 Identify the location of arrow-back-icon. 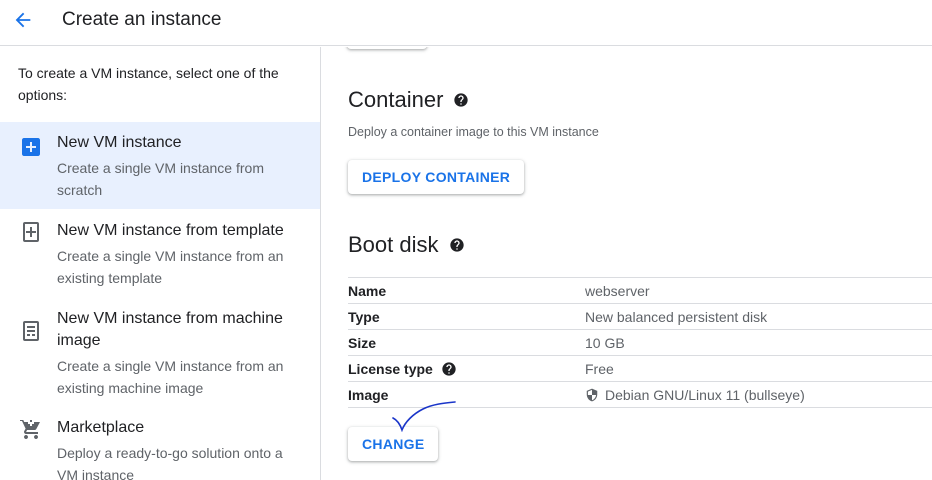
(23, 20).